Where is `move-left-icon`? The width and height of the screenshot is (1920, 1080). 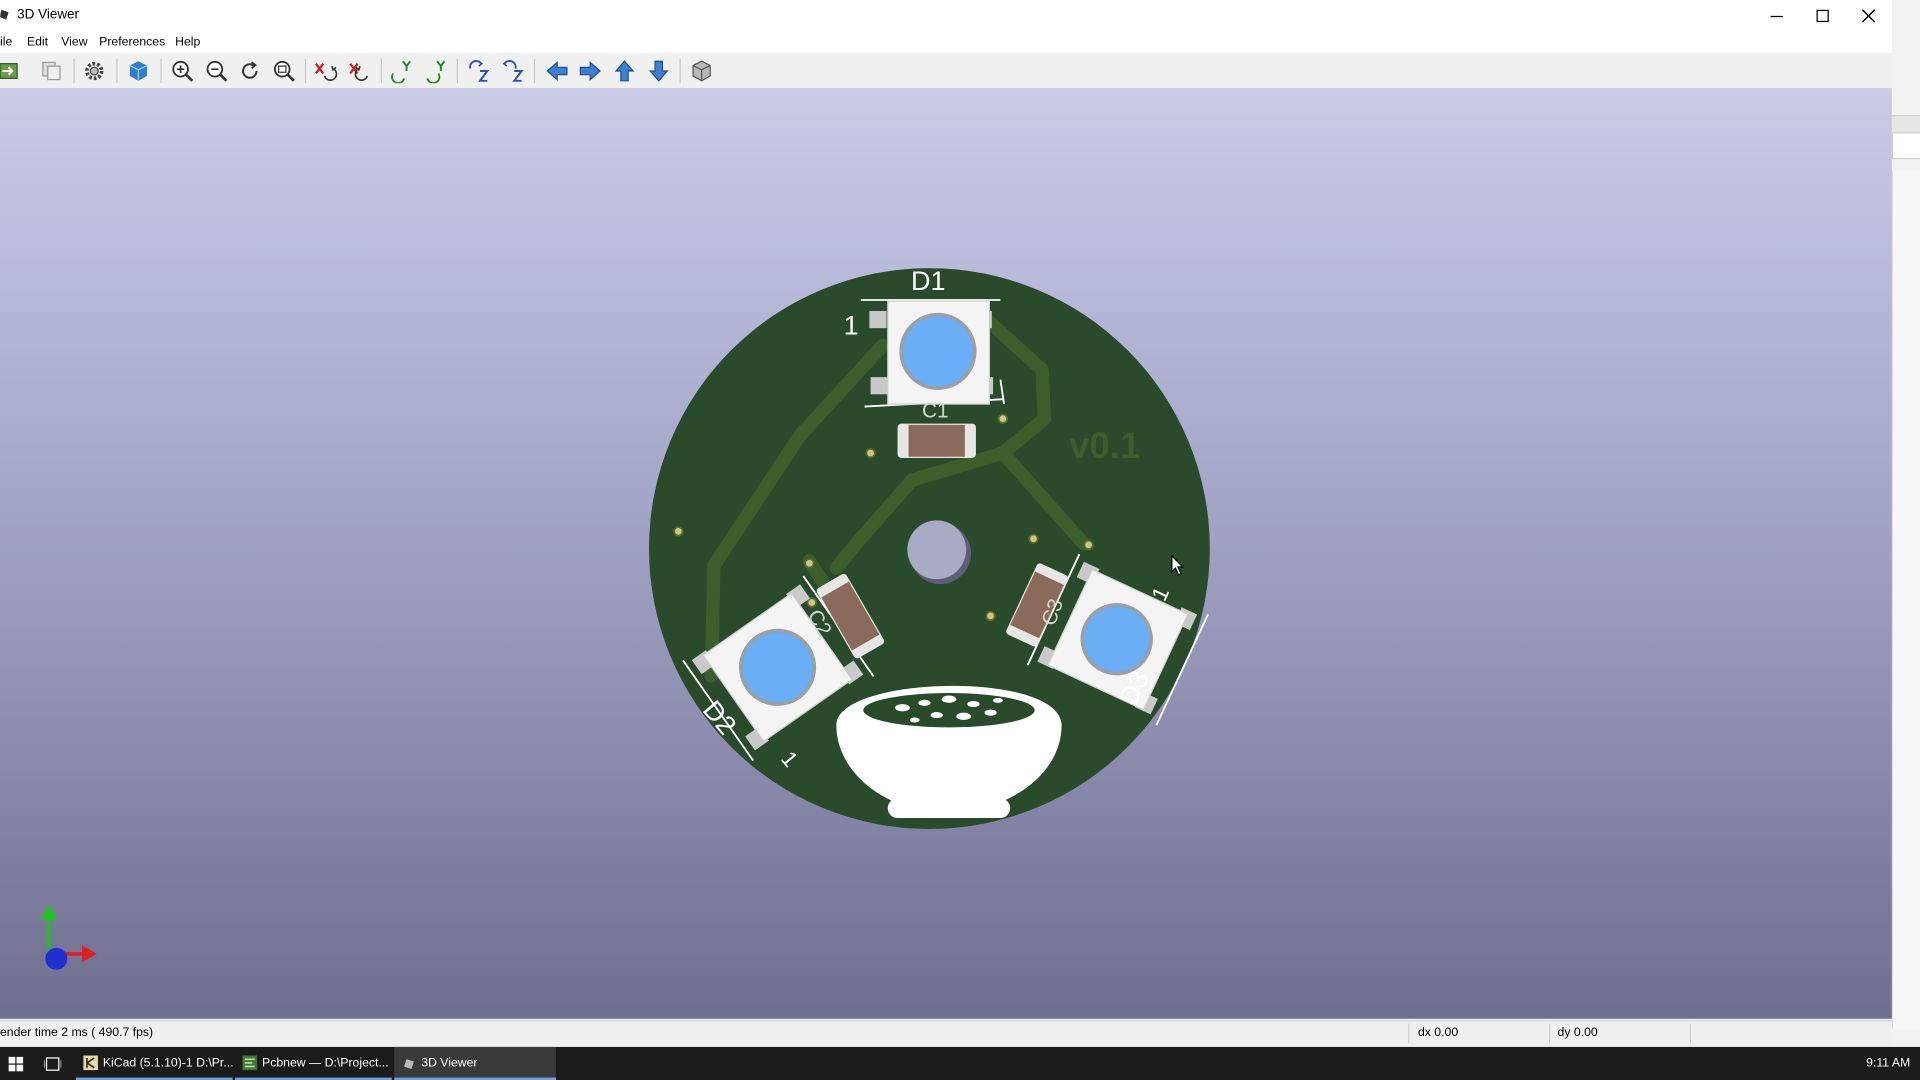
move-left-icon is located at coordinates (557, 71).